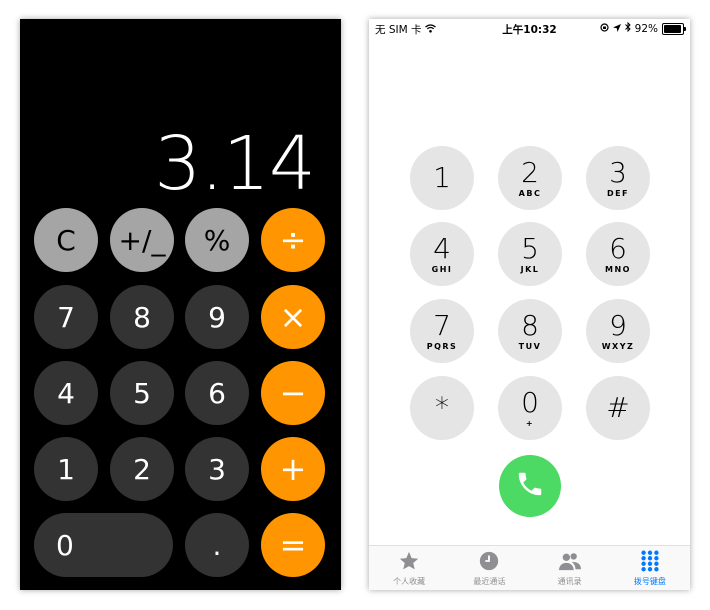 The image size is (710, 610). I want to click on bluetooth-icon, so click(627, 28).